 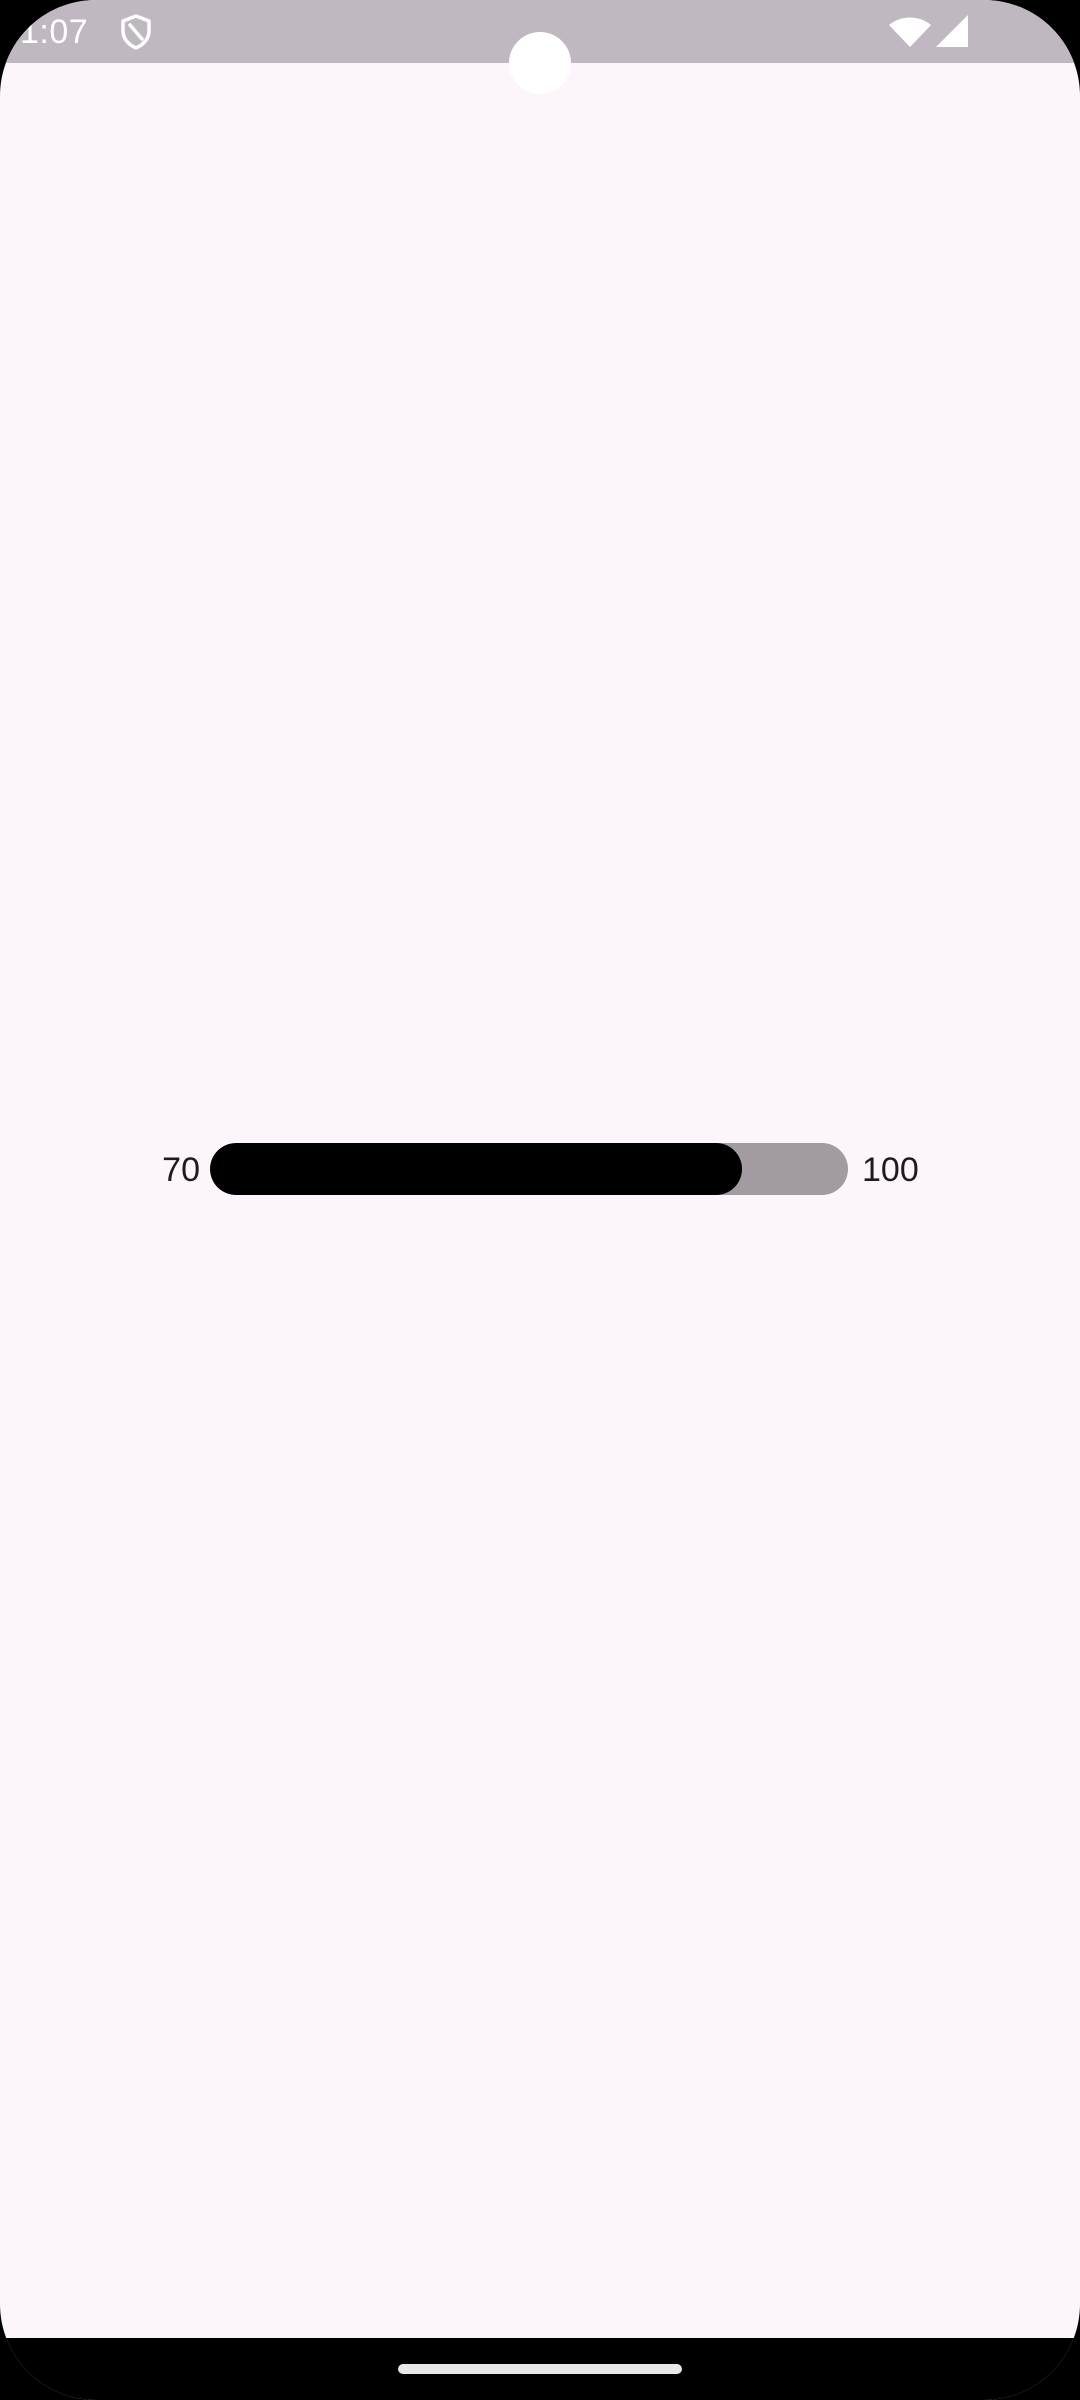 What do you see at coordinates (540, 2369) in the screenshot?
I see `home-indicator` at bounding box center [540, 2369].